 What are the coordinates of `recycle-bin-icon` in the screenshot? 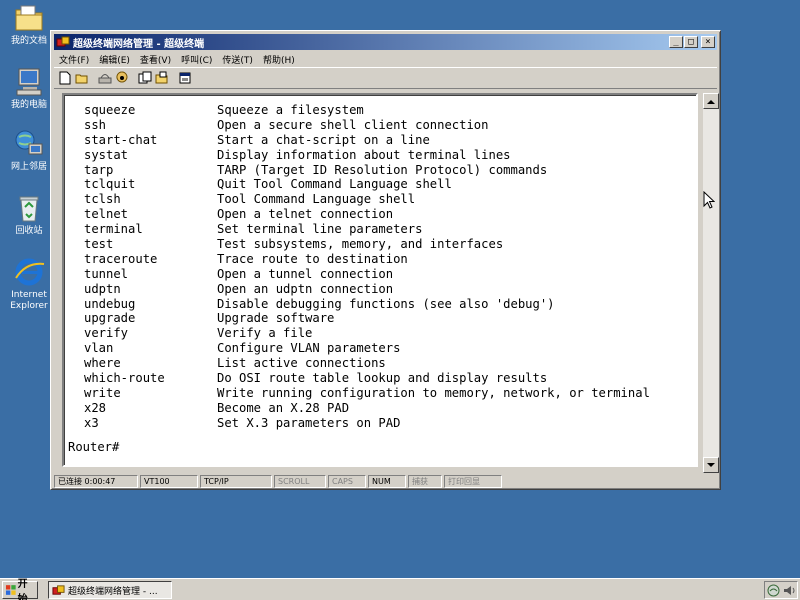 It's located at (29, 209).